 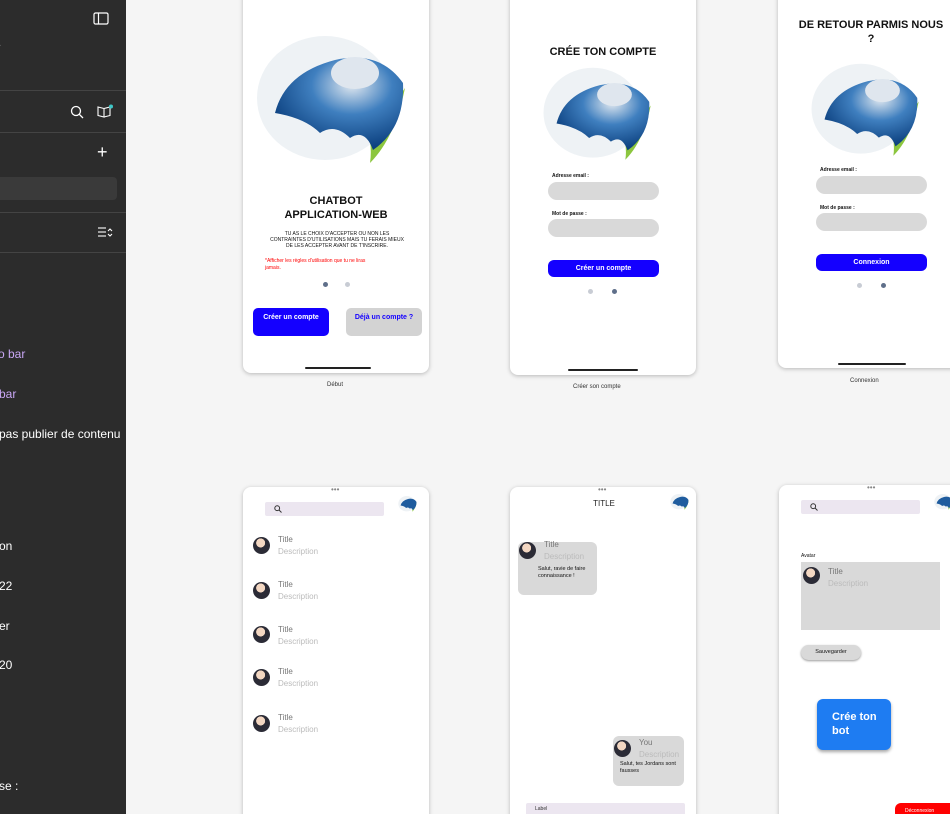 What do you see at coordinates (8, 394) in the screenshot?
I see `layer-item: bar` at bounding box center [8, 394].